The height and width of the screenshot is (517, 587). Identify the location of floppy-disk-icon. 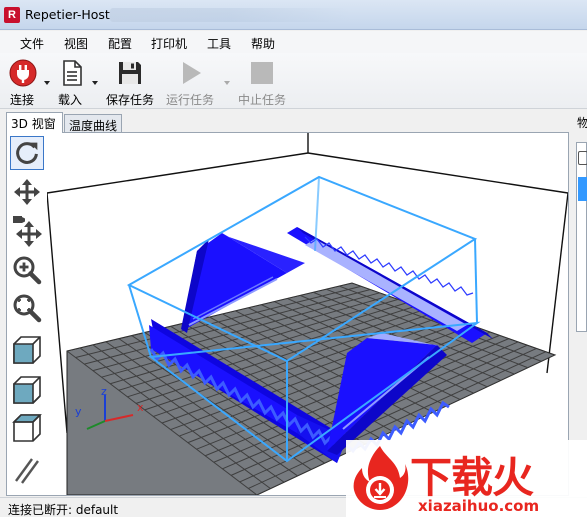
(130, 73).